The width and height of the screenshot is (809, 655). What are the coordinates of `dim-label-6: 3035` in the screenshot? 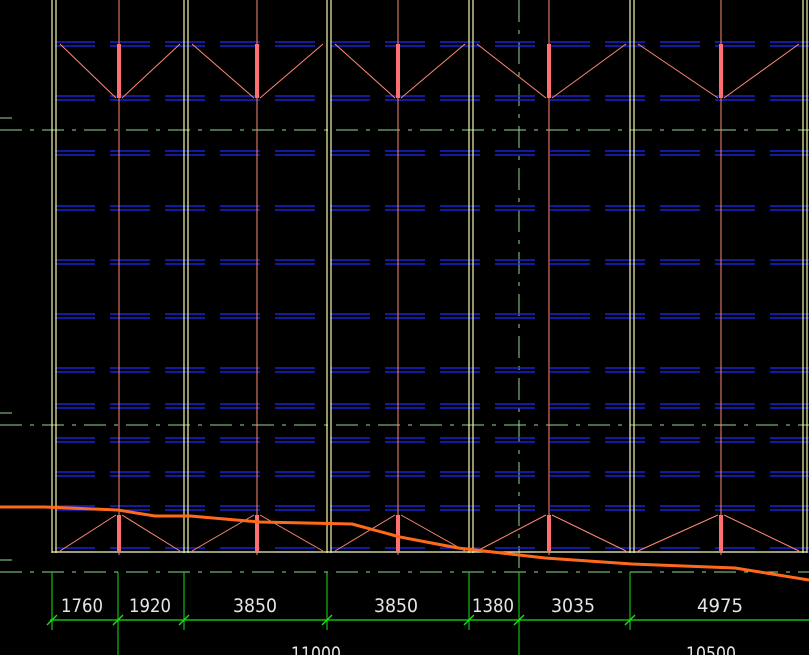 It's located at (573, 606).